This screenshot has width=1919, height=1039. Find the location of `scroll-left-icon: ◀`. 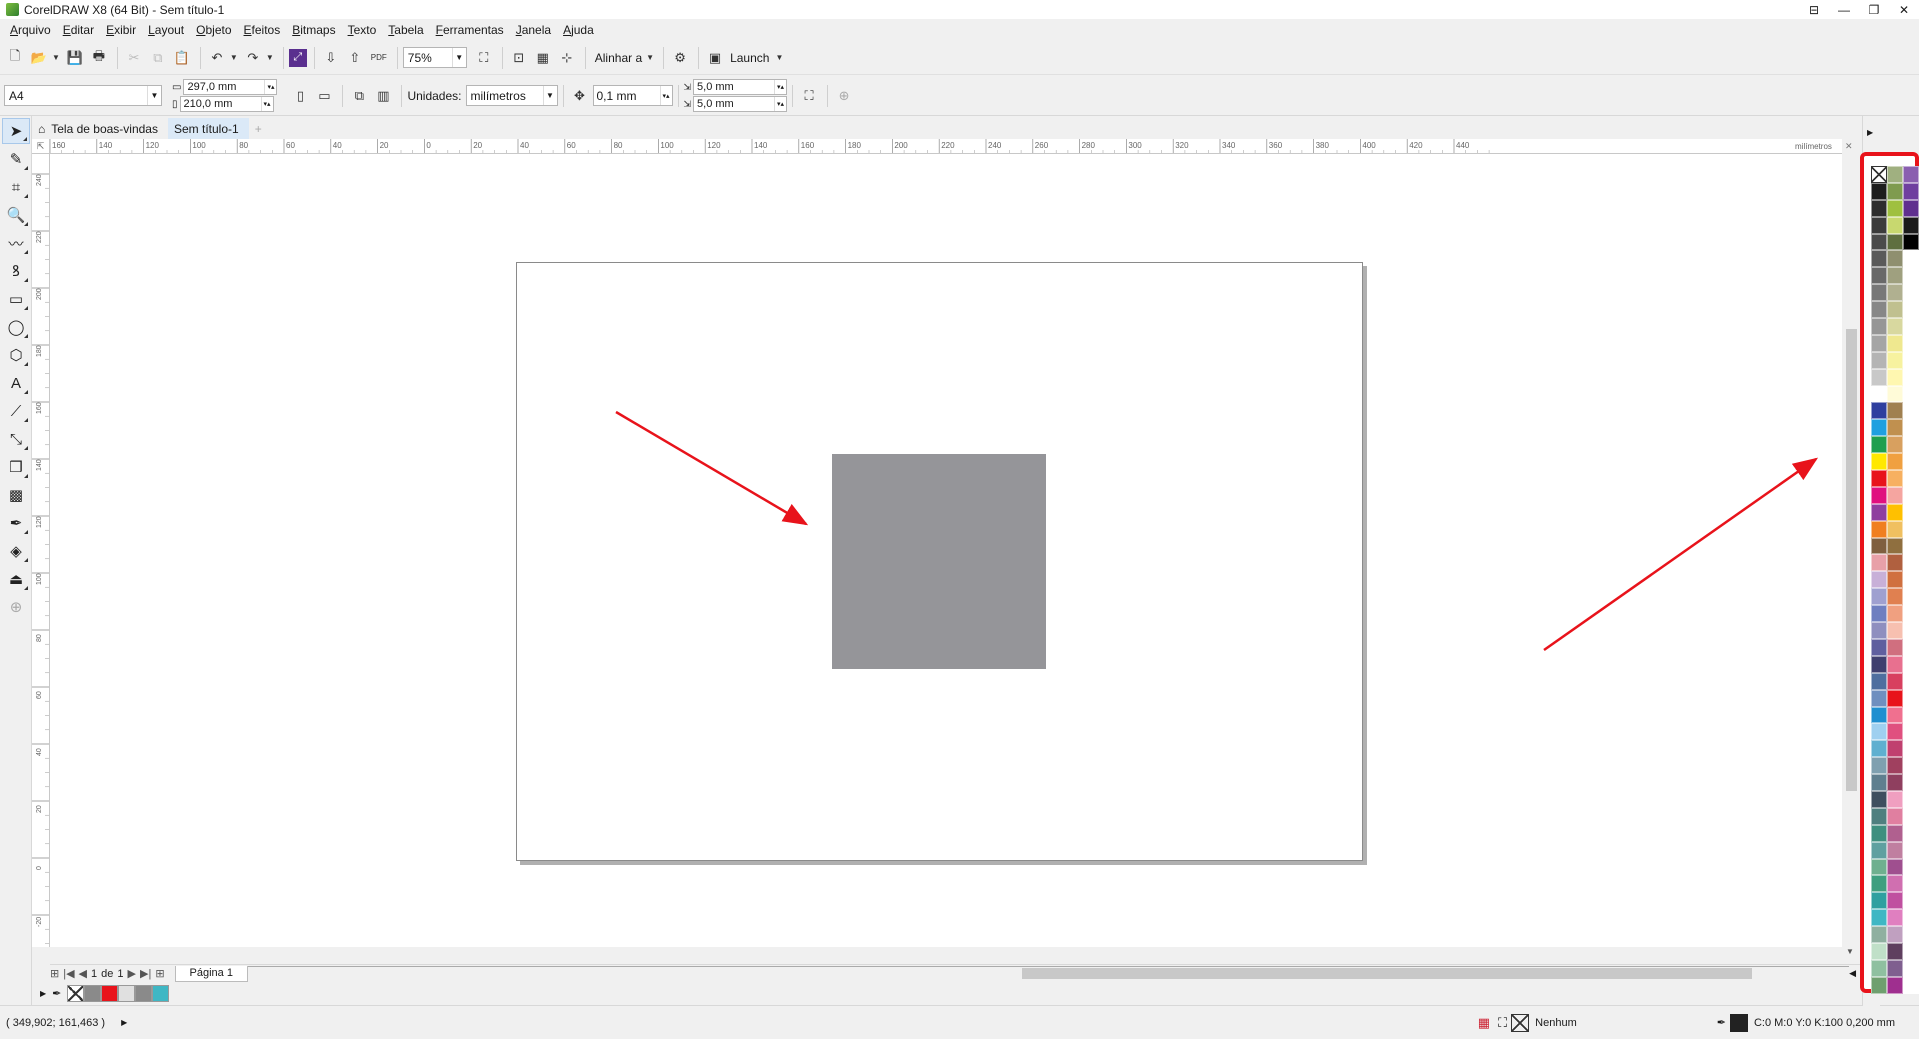

scroll-left-icon: ◀ is located at coordinates (1852, 973).